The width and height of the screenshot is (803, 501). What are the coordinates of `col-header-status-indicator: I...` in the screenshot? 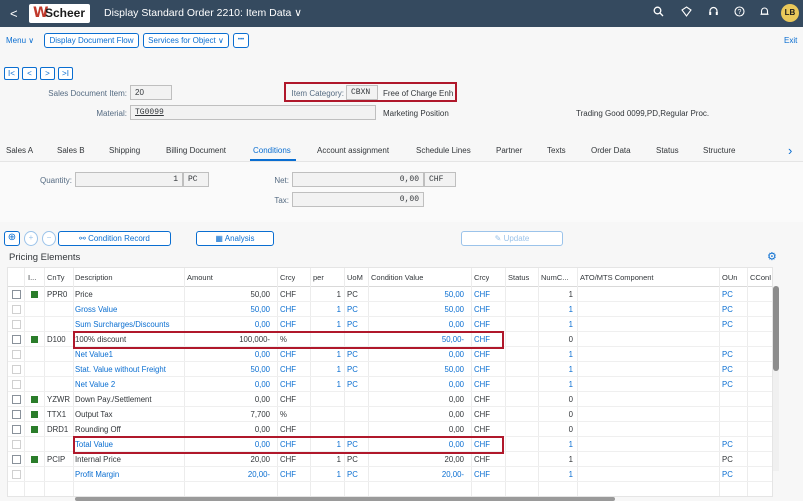 It's located at (34, 277).